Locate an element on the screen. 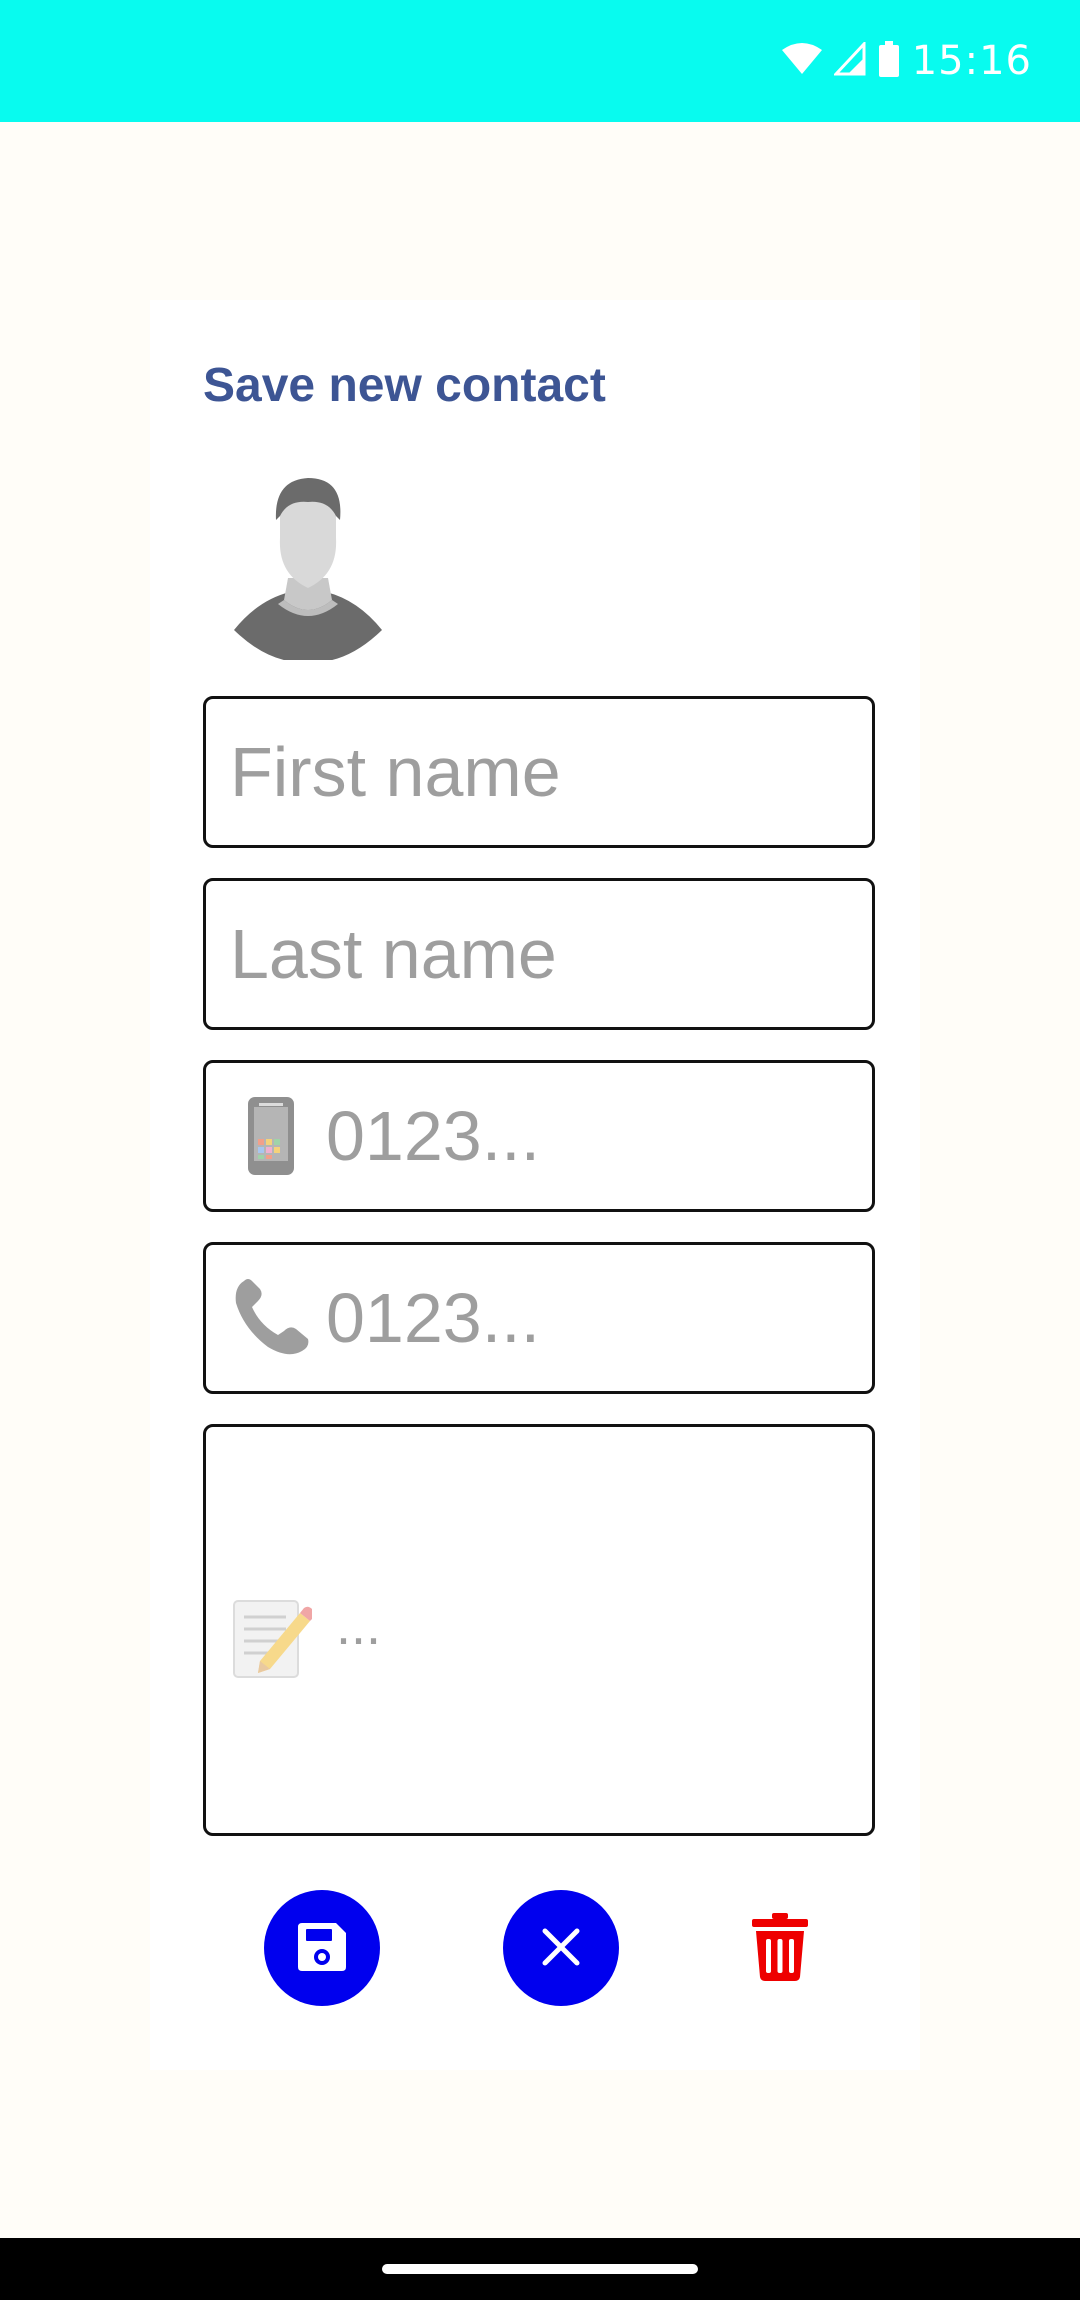  delete-button is located at coordinates (780, 1948).